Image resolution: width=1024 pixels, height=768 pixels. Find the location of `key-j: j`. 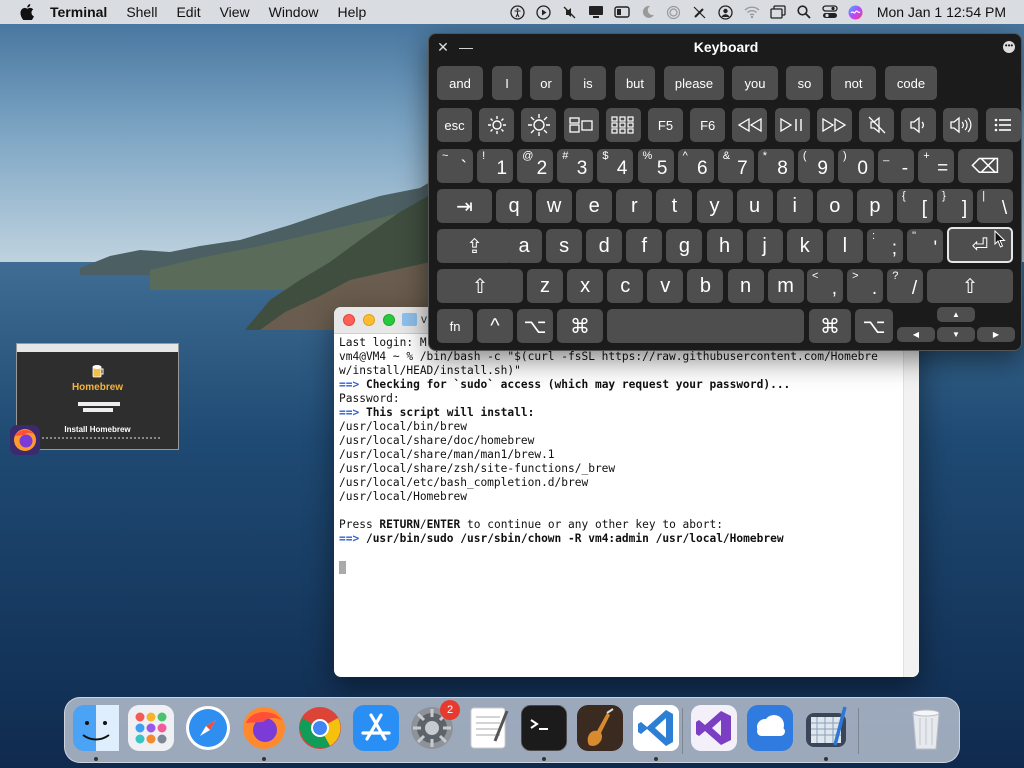

key-j: j is located at coordinates (764, 246).